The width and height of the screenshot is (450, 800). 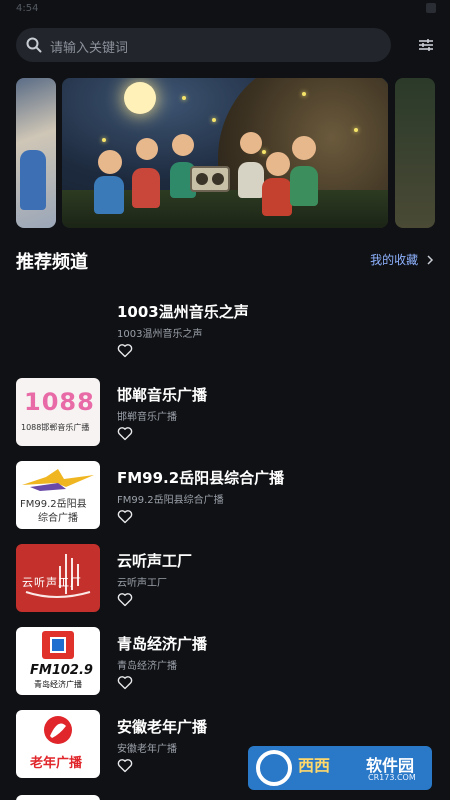 I want to click on thumb-logo-text: 1088邯郸音乐广播, so click(x=55, y=427).